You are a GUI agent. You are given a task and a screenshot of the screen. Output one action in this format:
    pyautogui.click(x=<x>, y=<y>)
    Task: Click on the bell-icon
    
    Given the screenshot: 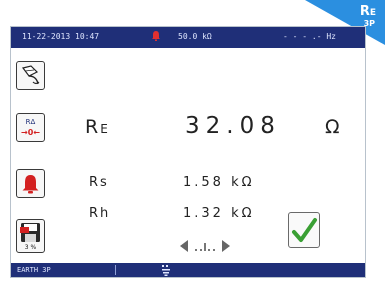 What is the action you would take?
    pyautogui.click(x=156, y=37)
    